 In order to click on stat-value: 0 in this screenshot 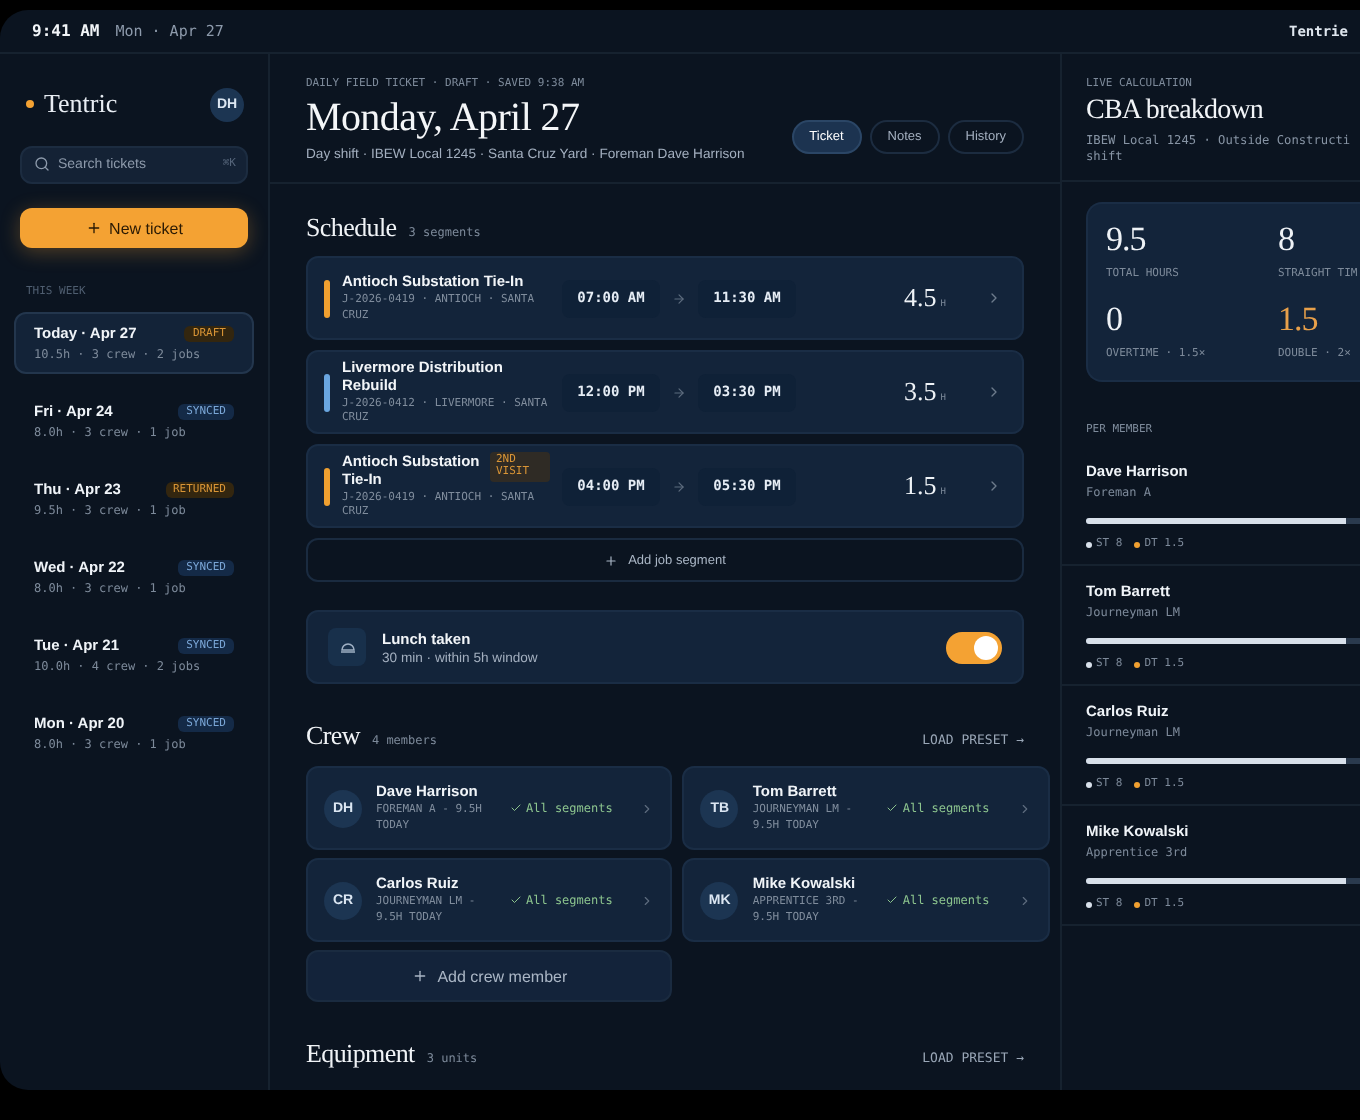, I will do `click(1115, 320)`.